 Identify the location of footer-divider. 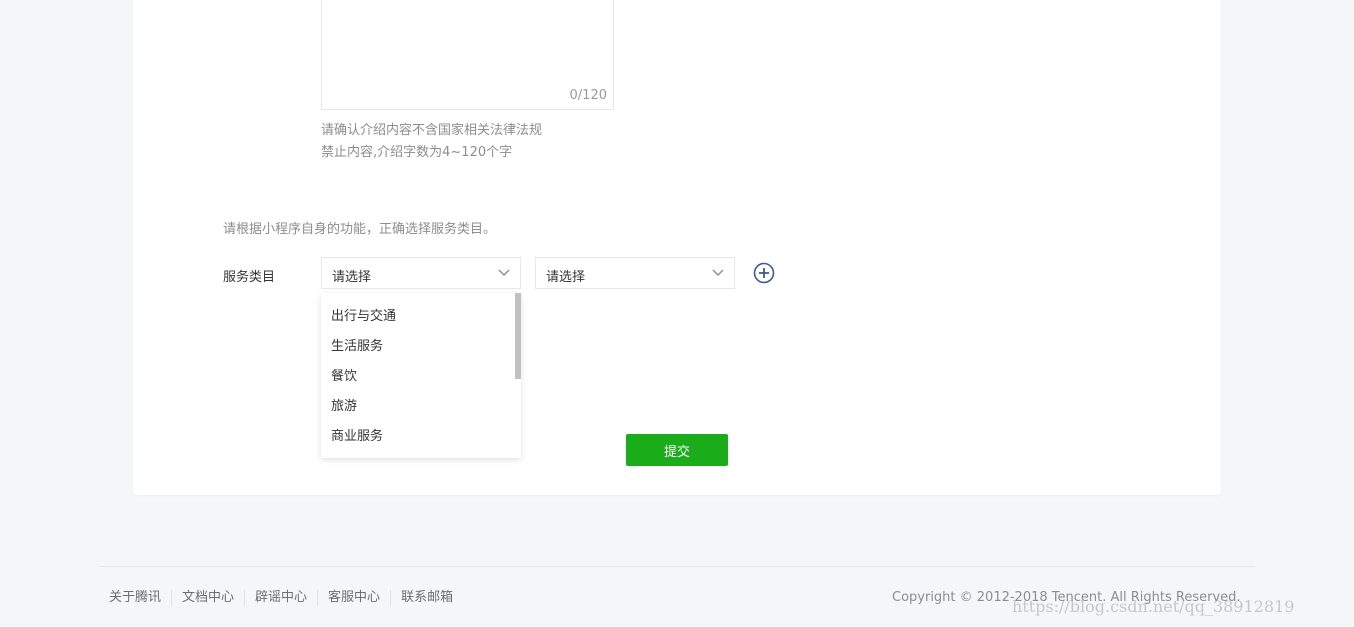
(677, 566).